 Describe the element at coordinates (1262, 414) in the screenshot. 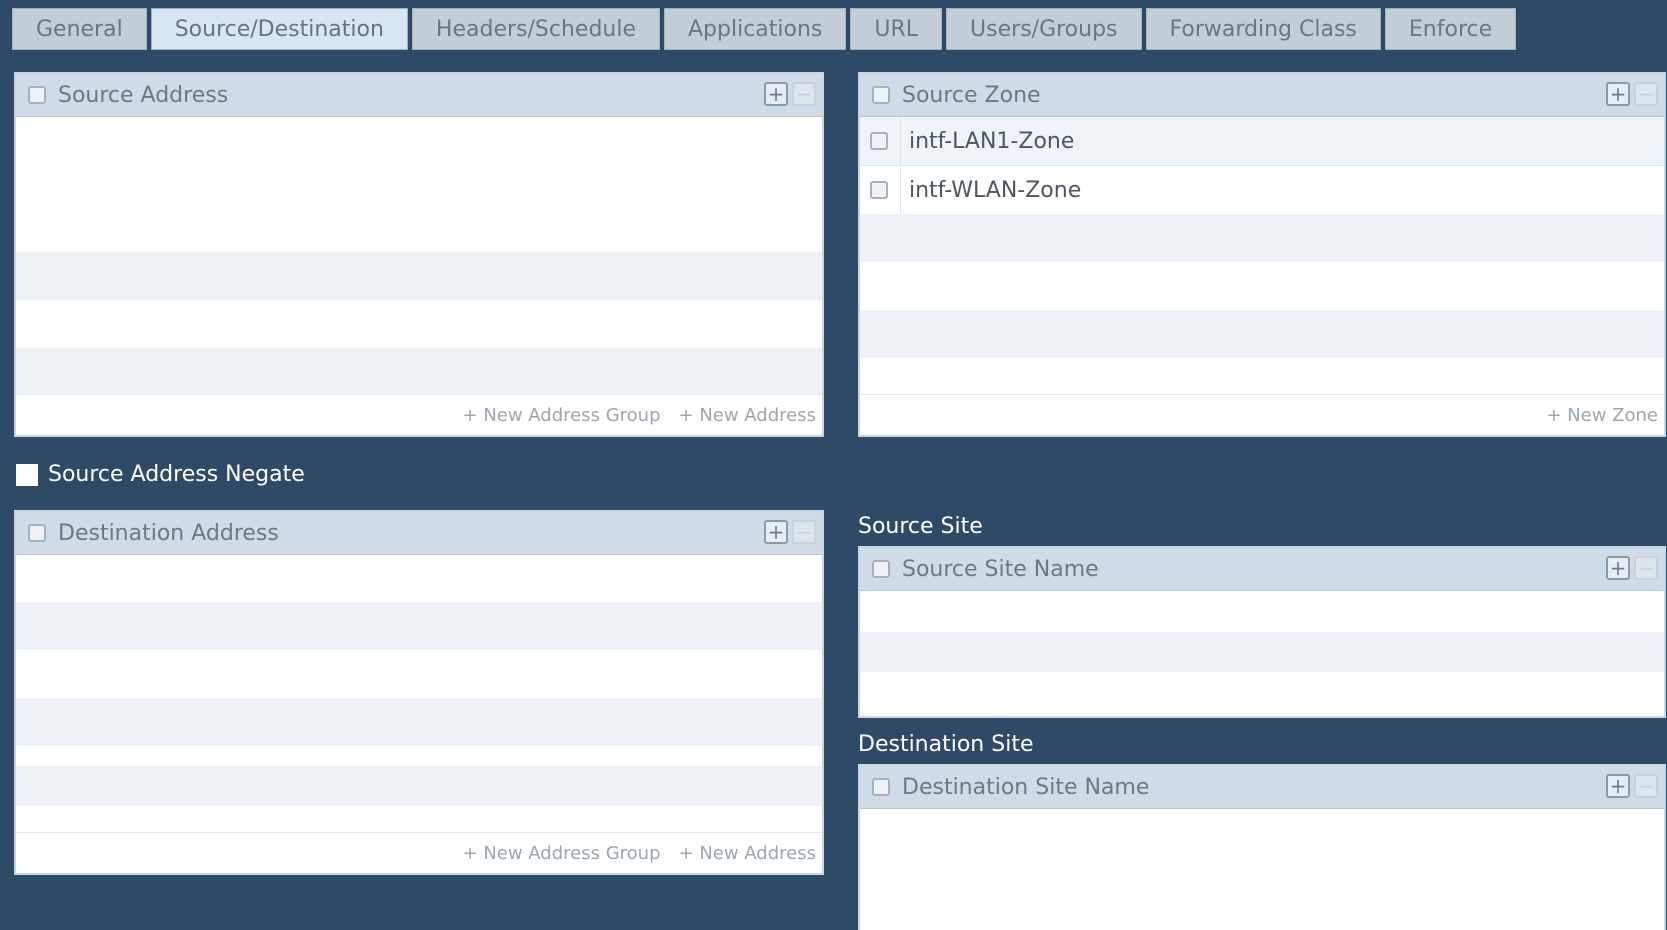

I see `source-zone-footer: + New Zone` at that location.